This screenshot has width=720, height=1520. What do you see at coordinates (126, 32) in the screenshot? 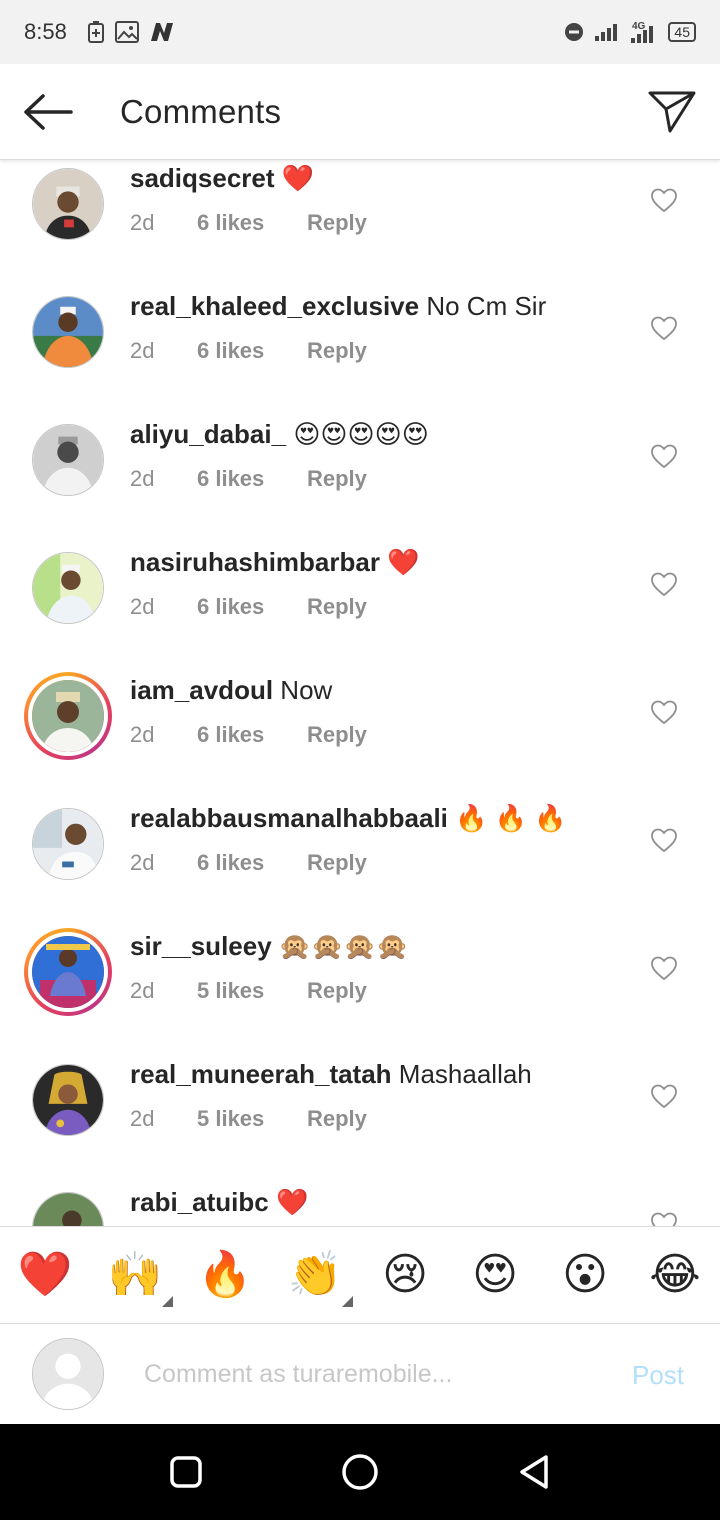
I see `gallery-icon` at bounding box center [126, 32].